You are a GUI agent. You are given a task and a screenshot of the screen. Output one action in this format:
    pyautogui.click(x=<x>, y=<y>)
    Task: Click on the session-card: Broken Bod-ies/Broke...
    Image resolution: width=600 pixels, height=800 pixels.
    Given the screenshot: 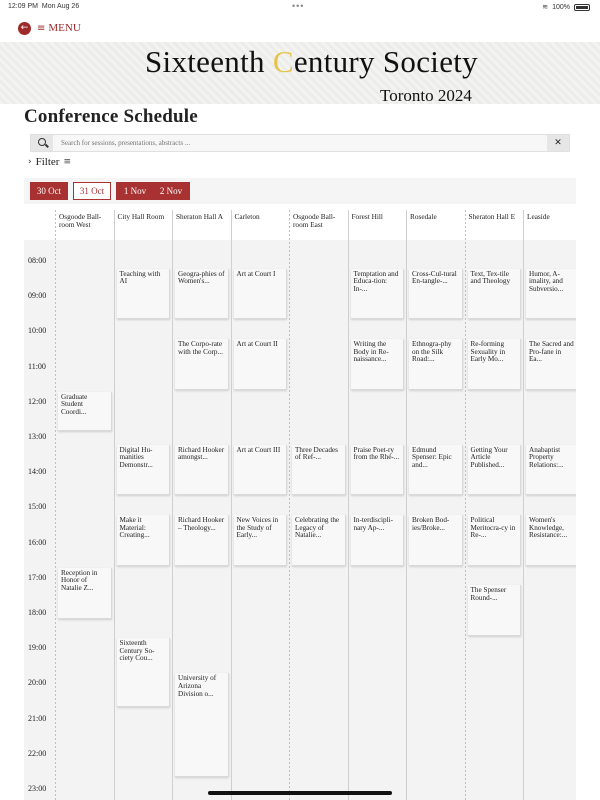 What is the action you would take?
    pyautogui.click(x=436, y=540)
    